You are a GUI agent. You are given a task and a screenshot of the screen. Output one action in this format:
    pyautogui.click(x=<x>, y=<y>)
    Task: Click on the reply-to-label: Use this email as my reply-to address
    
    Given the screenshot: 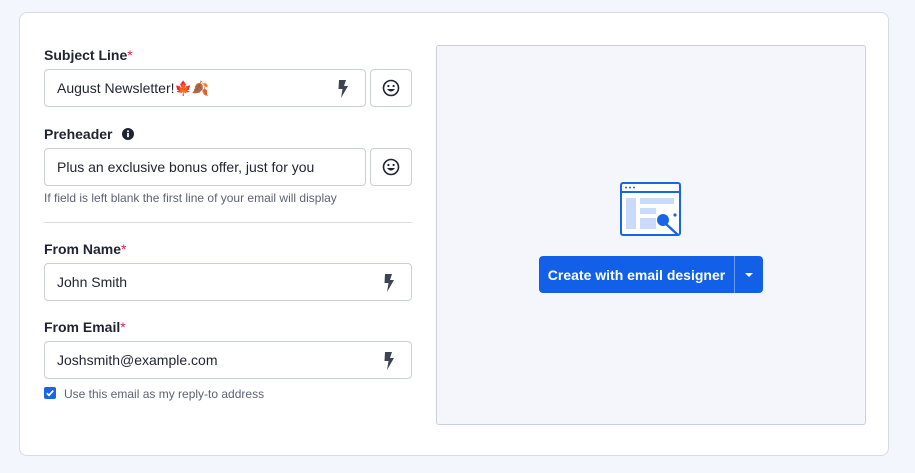 What is the action you would take?
    pyautogui.click(x=164, y=394)
    